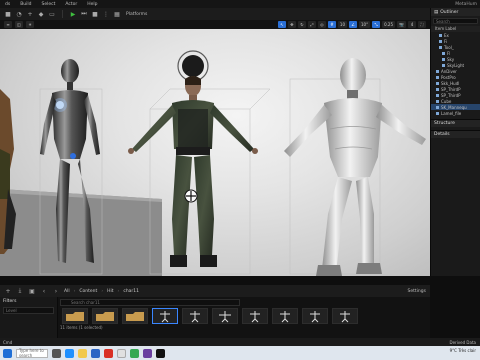  What do you see at coordinates (84, 14) in the screenshot?
I see `skip-icon: ⏭` at bounding box center [84, 14].